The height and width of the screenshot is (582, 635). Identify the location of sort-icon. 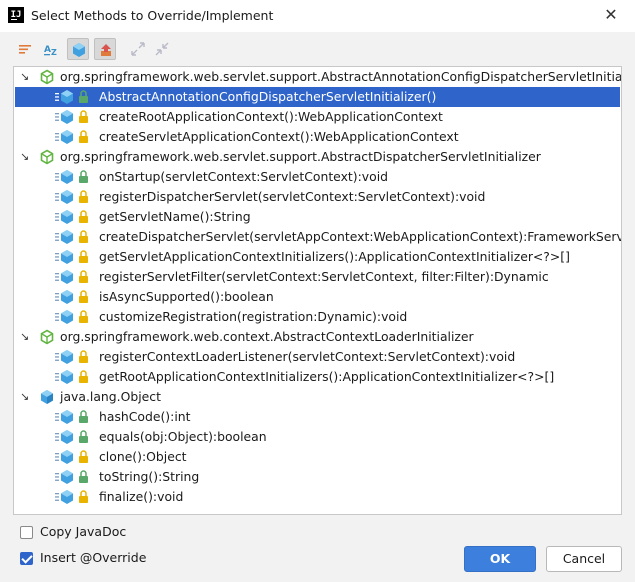
(25, 49).